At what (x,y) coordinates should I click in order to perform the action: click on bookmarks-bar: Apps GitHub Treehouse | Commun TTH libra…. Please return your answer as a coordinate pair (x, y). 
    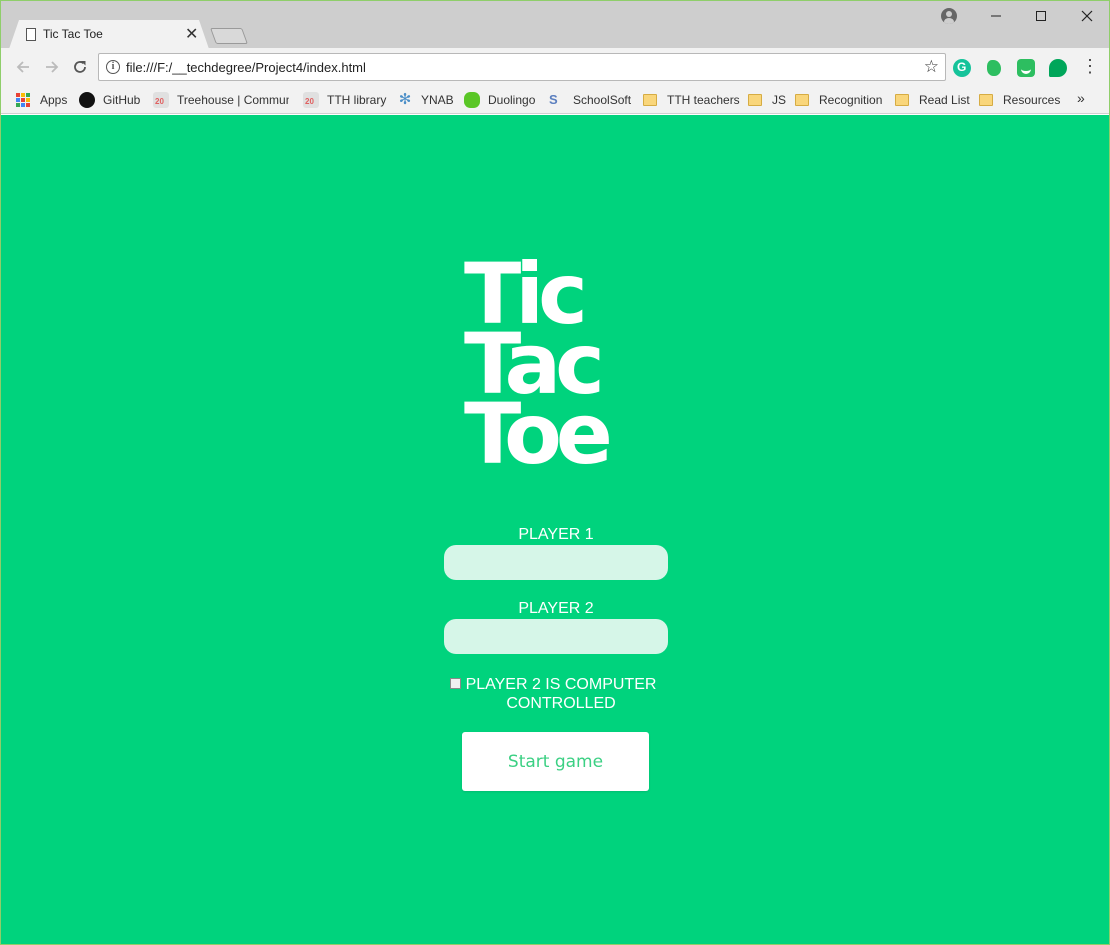
    Looking at the image, I should click on (555, 100).